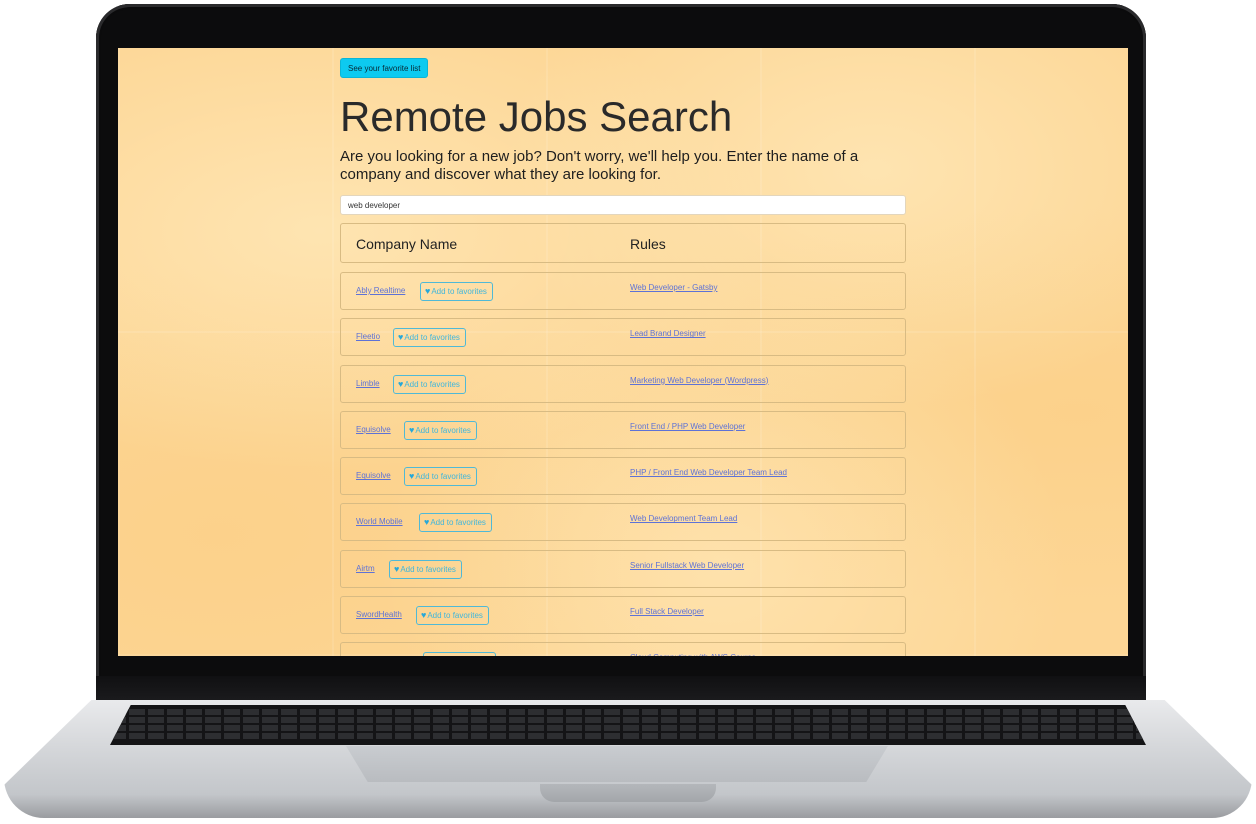  Describe the element at coordinates (365, 568) in the screenshot. I see `company-link: Airtm` at that location.